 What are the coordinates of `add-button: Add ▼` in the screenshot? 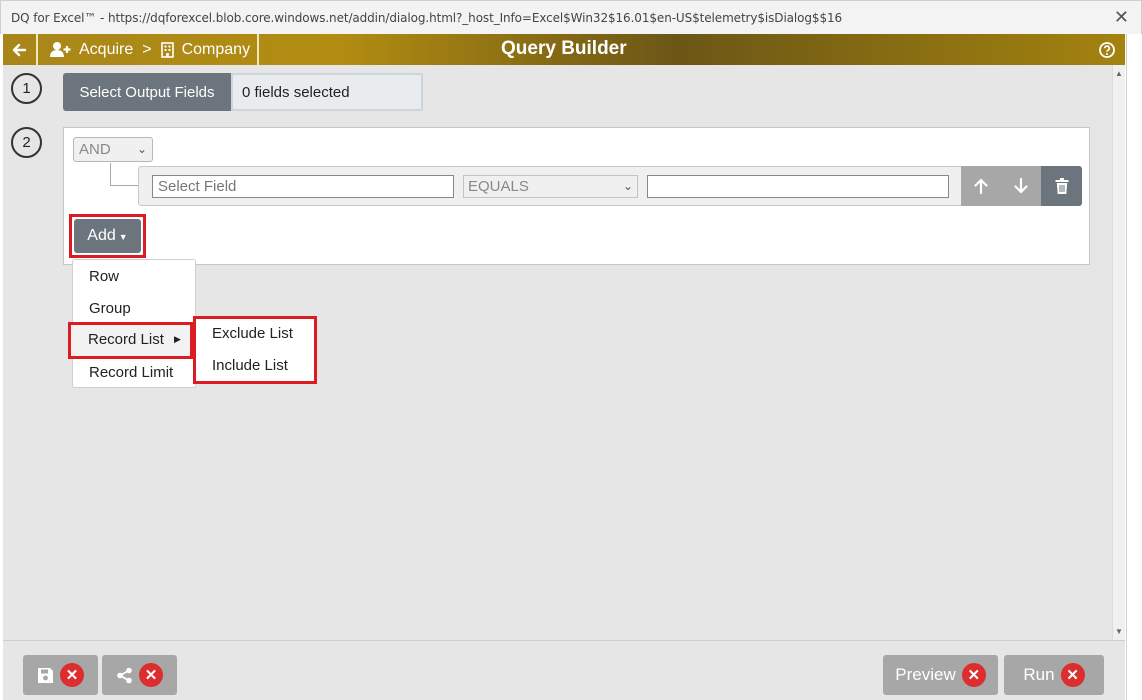 It's located at (107, 236).